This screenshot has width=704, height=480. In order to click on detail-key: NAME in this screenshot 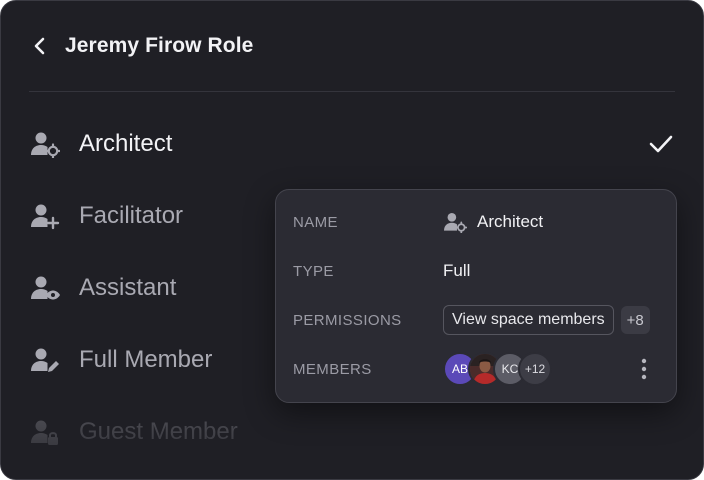, I will do `click(315, 222)`.